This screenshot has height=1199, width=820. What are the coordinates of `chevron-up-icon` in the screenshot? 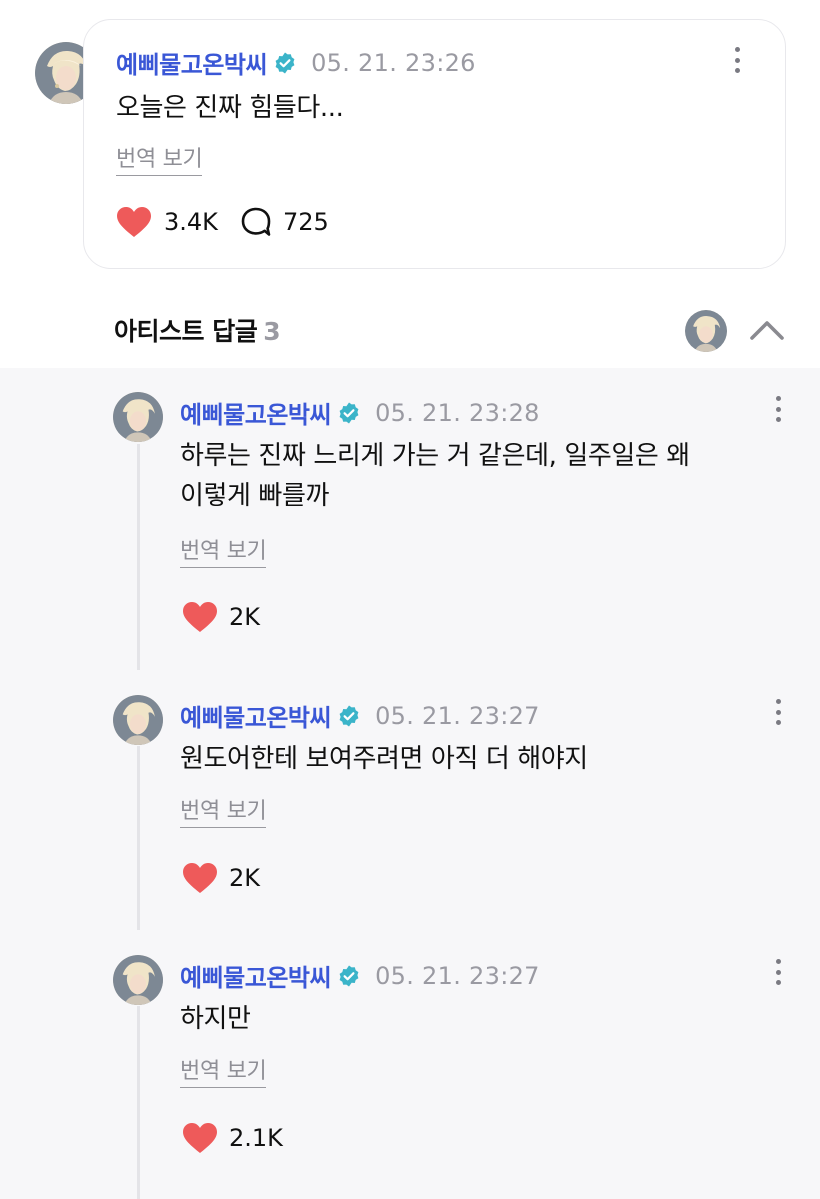 It's located at (767, 329).